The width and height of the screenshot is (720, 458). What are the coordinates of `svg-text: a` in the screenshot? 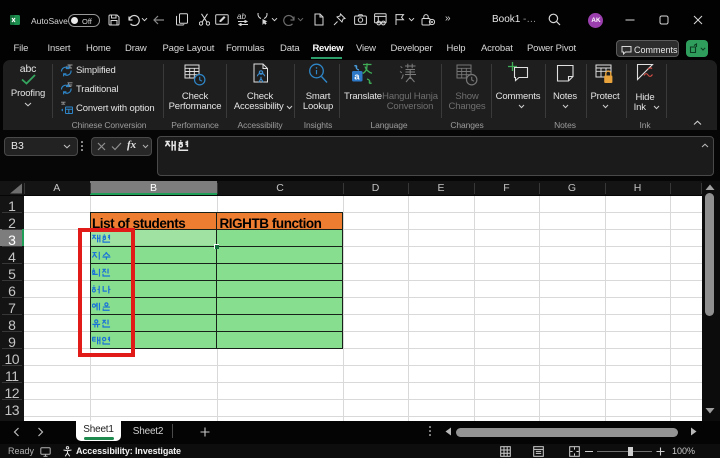 It's located at (357, 77).